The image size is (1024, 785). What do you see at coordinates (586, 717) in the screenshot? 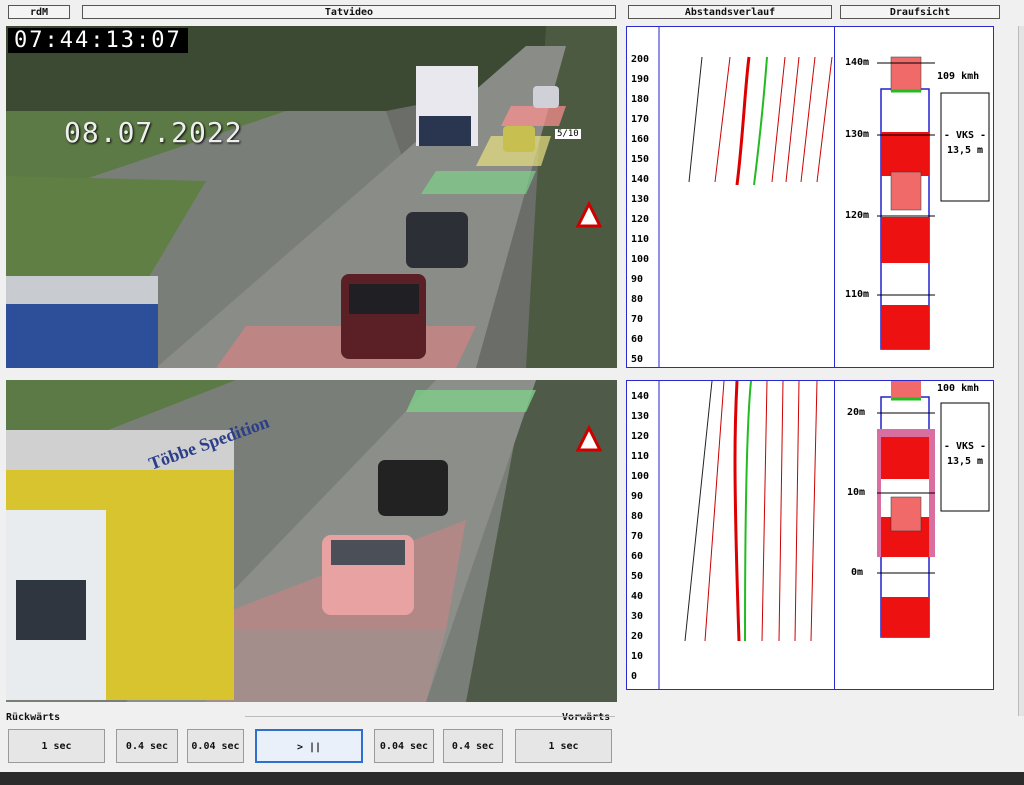
I see `forward-label: Vorwärts` at bounding box center [586, 717].